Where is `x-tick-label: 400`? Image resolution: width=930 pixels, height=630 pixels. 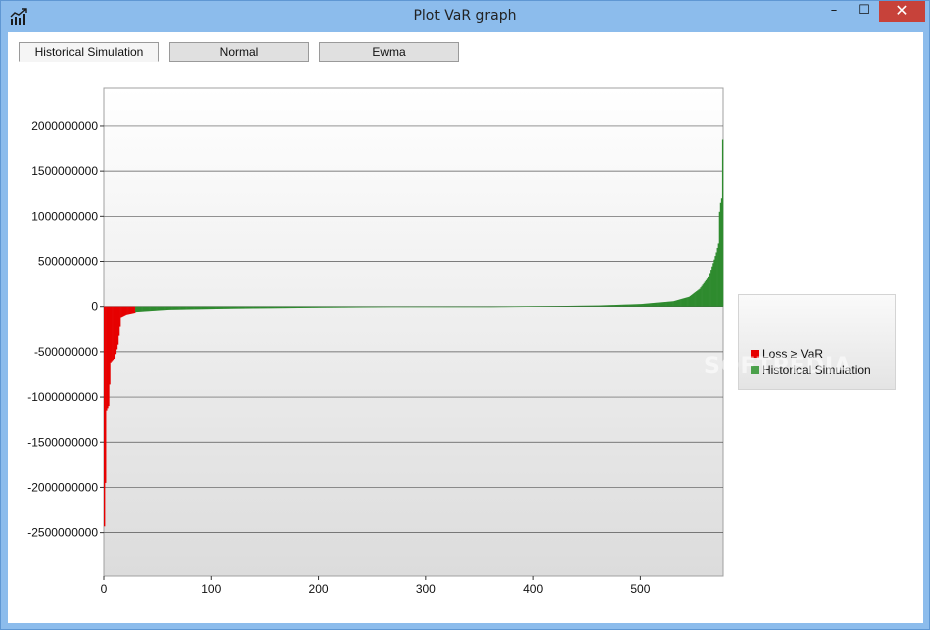
x-tick-label: 400 is located at coordinates (533, 589).